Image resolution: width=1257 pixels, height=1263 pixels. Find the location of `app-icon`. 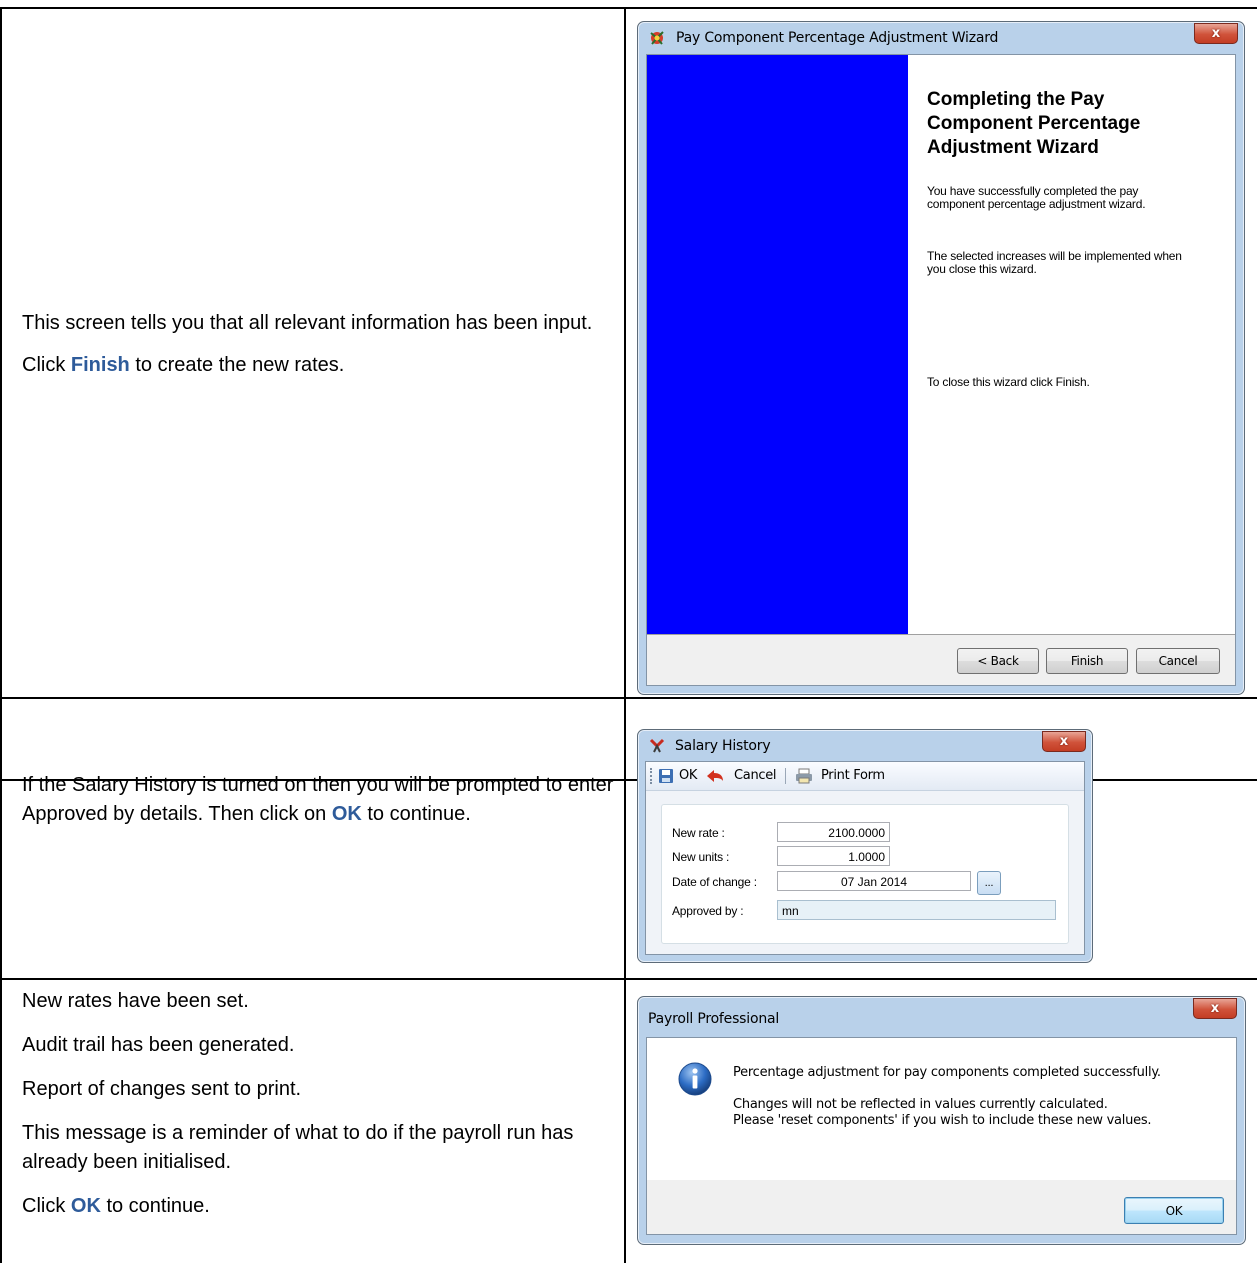

app-icon is located at coordinates (657, 38).